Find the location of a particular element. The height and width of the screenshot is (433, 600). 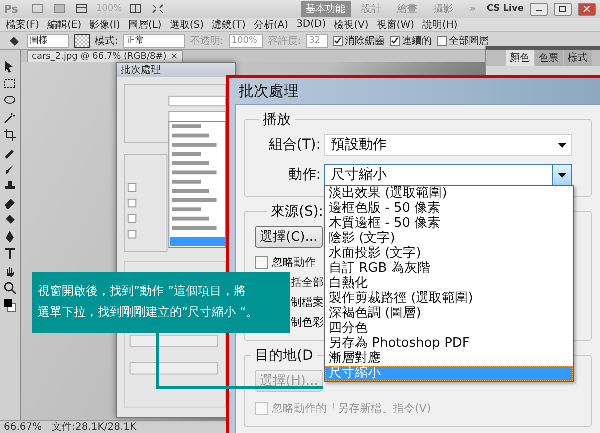

app-logo: Ps is located at coordinates (11, 9).